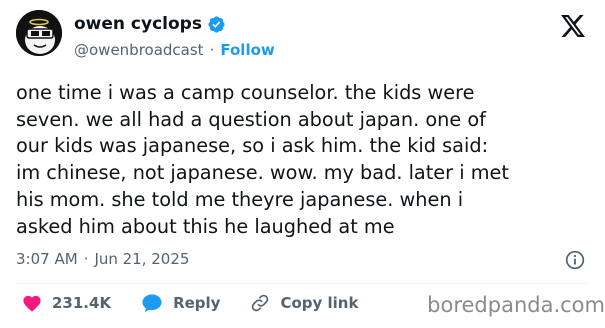 This screenshot has width=605, height=328. Describe the element at coordinates (575, 260) in the screenshot. I see `info-icon` at that location.